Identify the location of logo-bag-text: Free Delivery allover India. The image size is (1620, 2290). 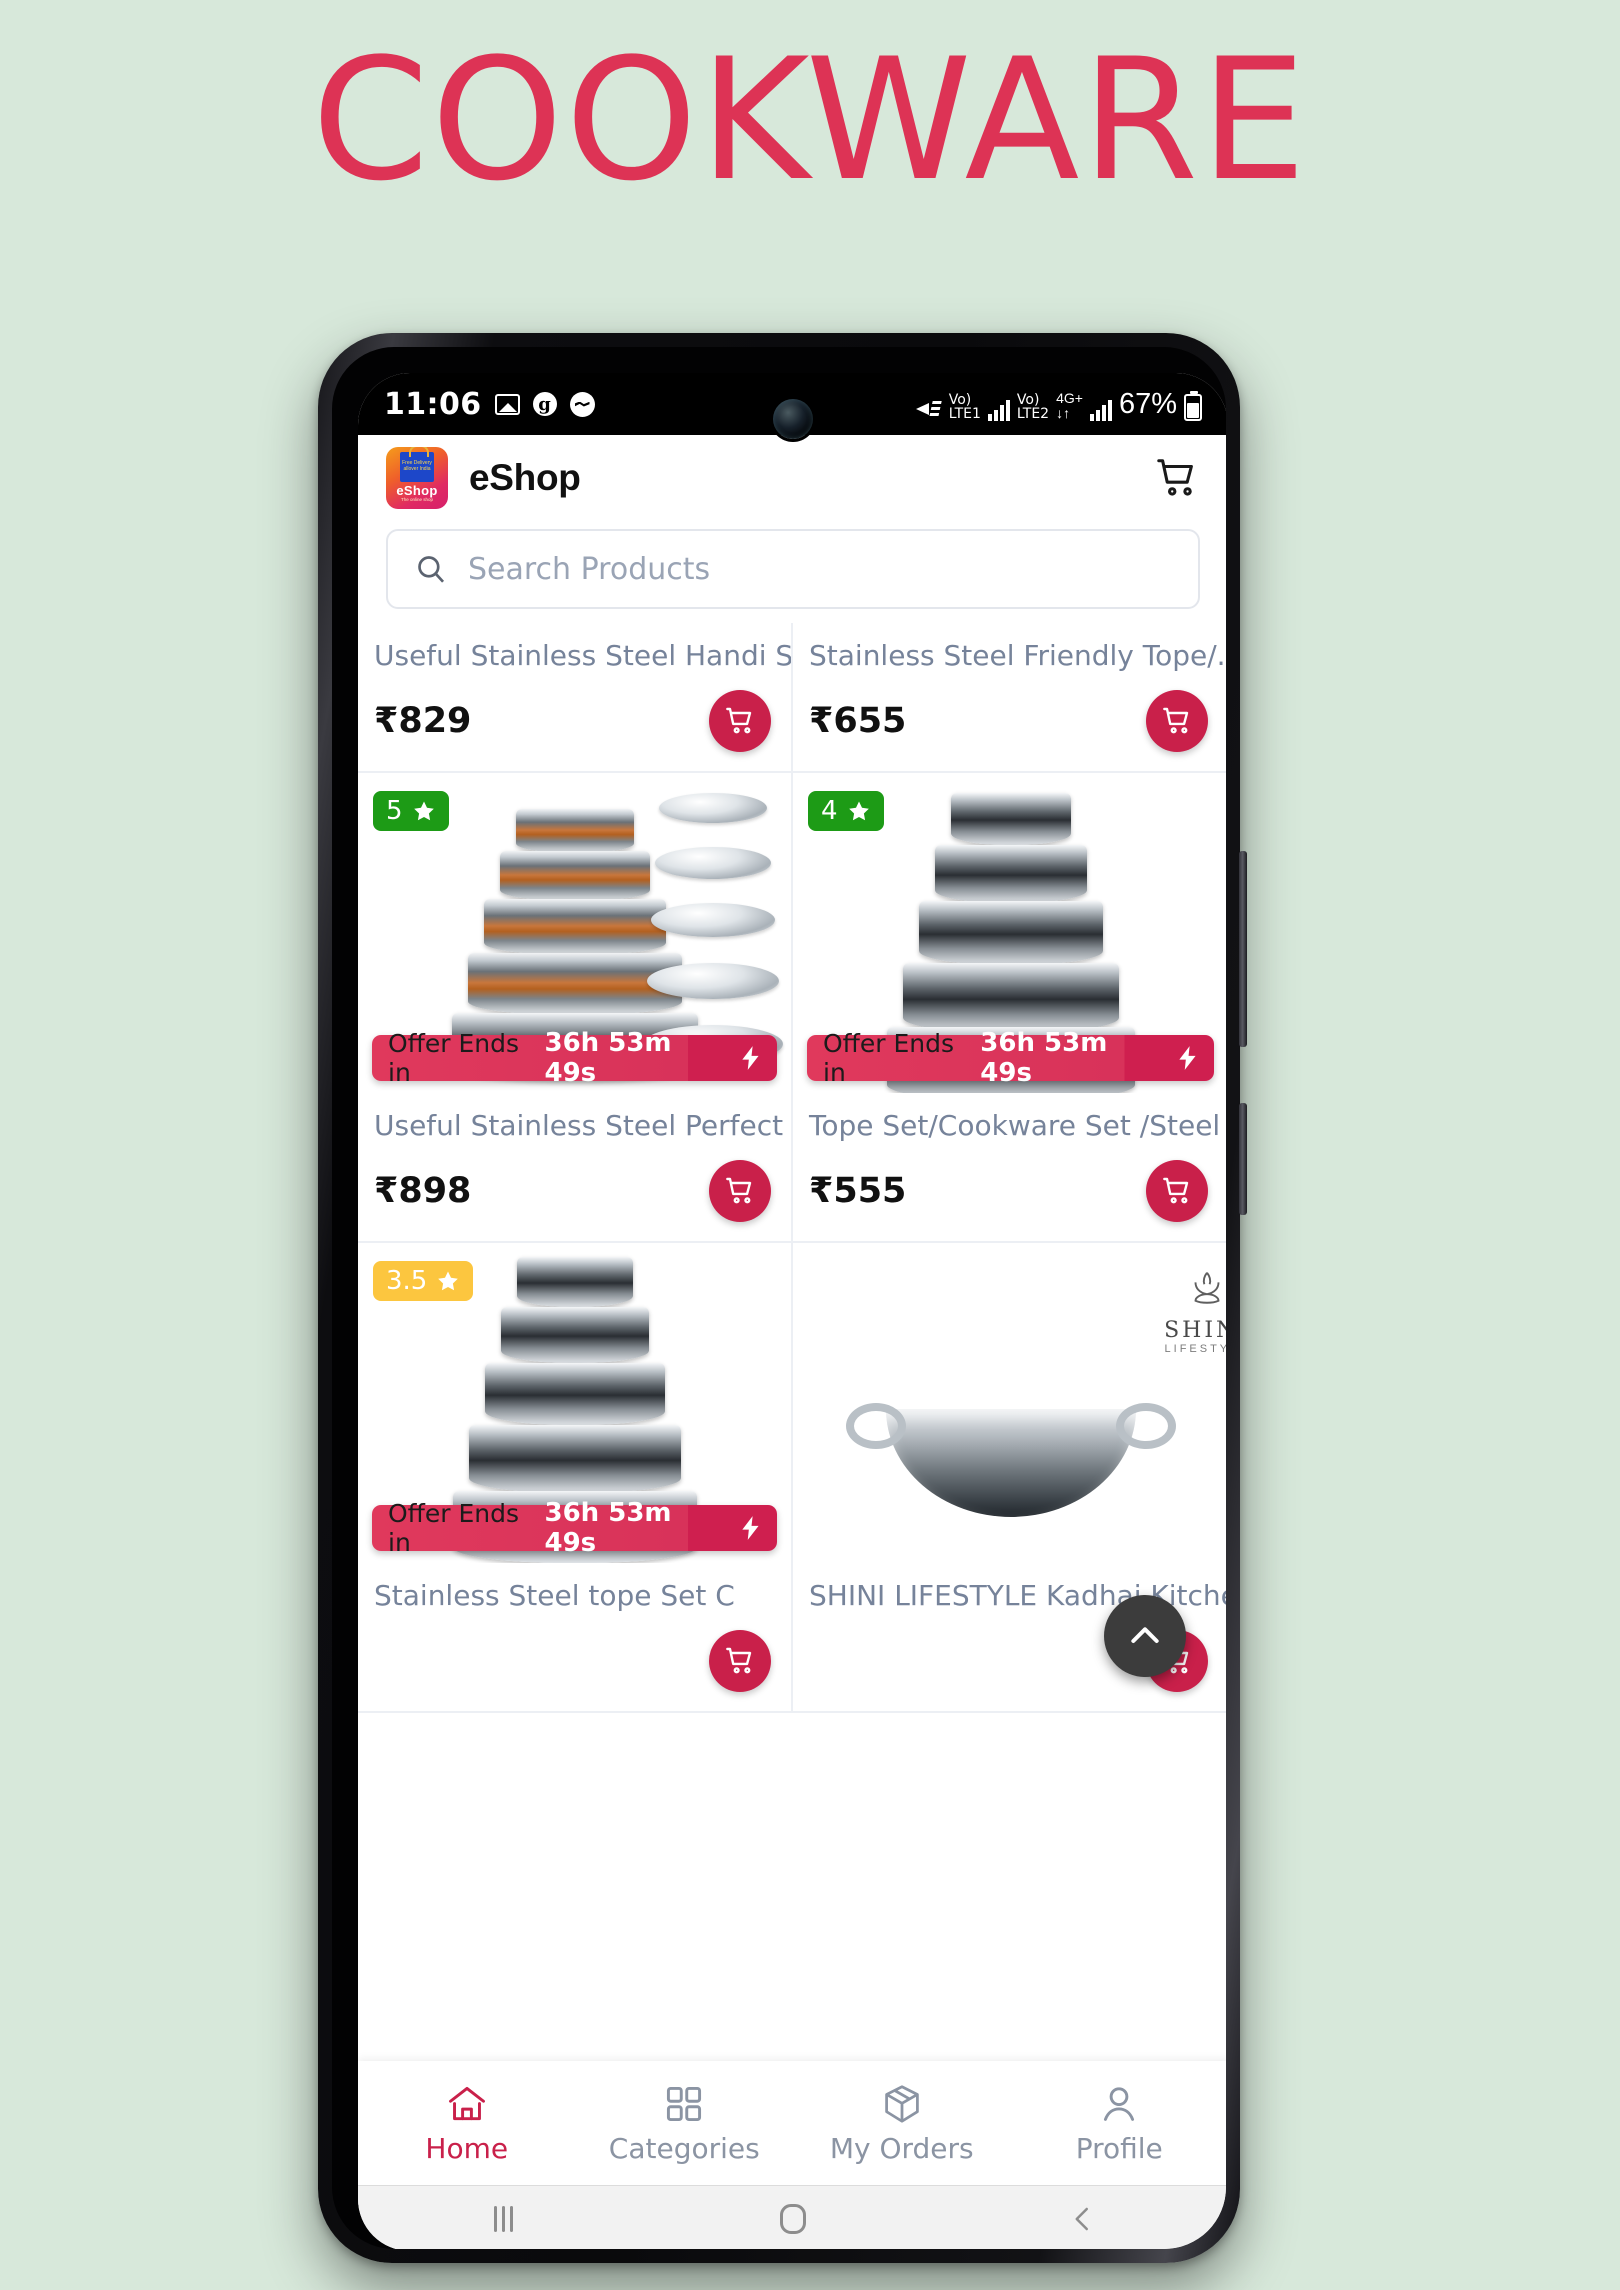
(417, 466).